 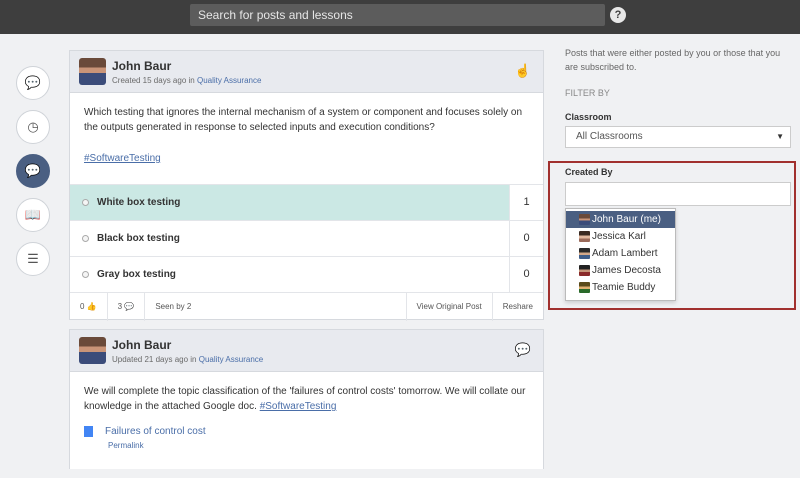 I want to click on nav-list-icon: ☰, so click(x=33, y=259).